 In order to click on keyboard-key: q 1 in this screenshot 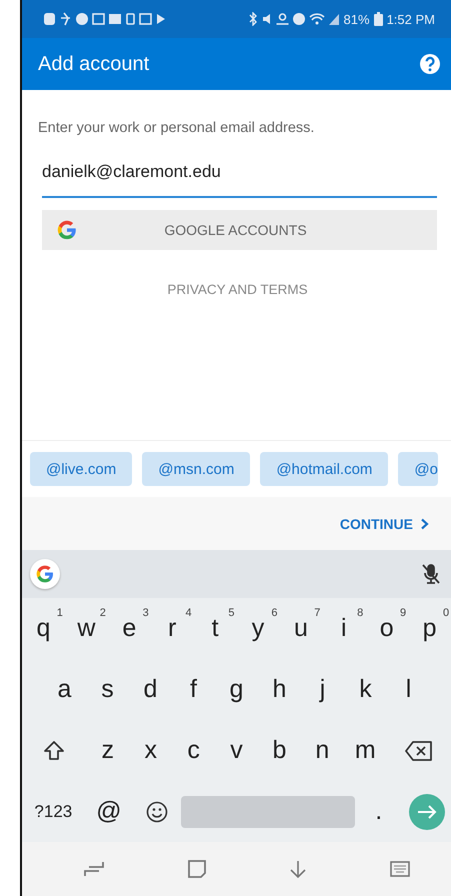, I will do `click(43, 628)`.